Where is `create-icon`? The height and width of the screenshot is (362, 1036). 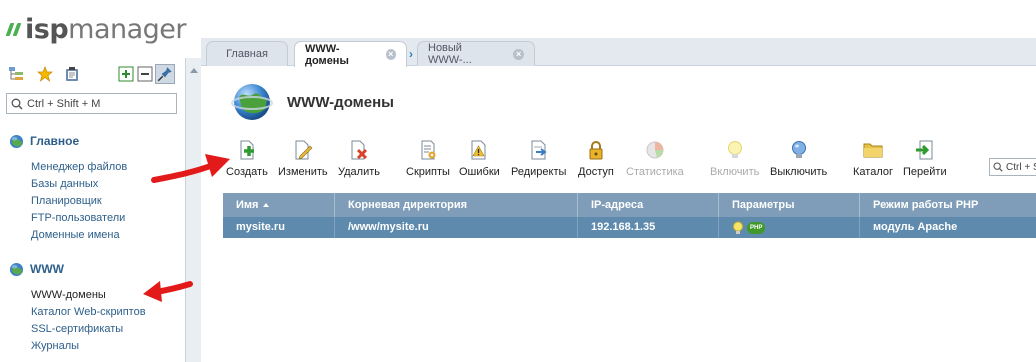 create-icon is located at coordinates (247, 150).